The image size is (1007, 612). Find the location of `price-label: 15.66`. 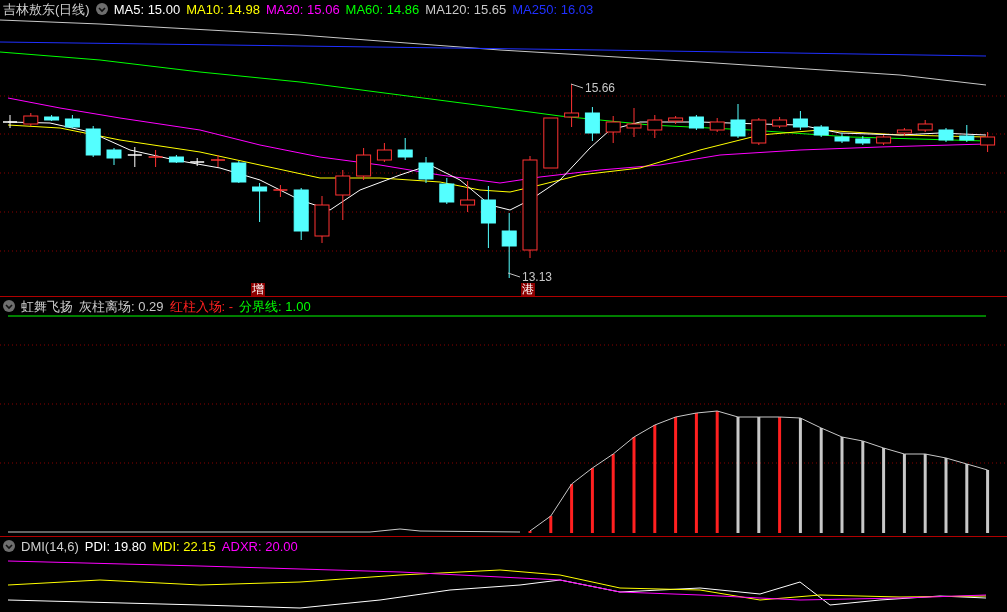

price-label: 15.66 is located at coordinates (600, 88).